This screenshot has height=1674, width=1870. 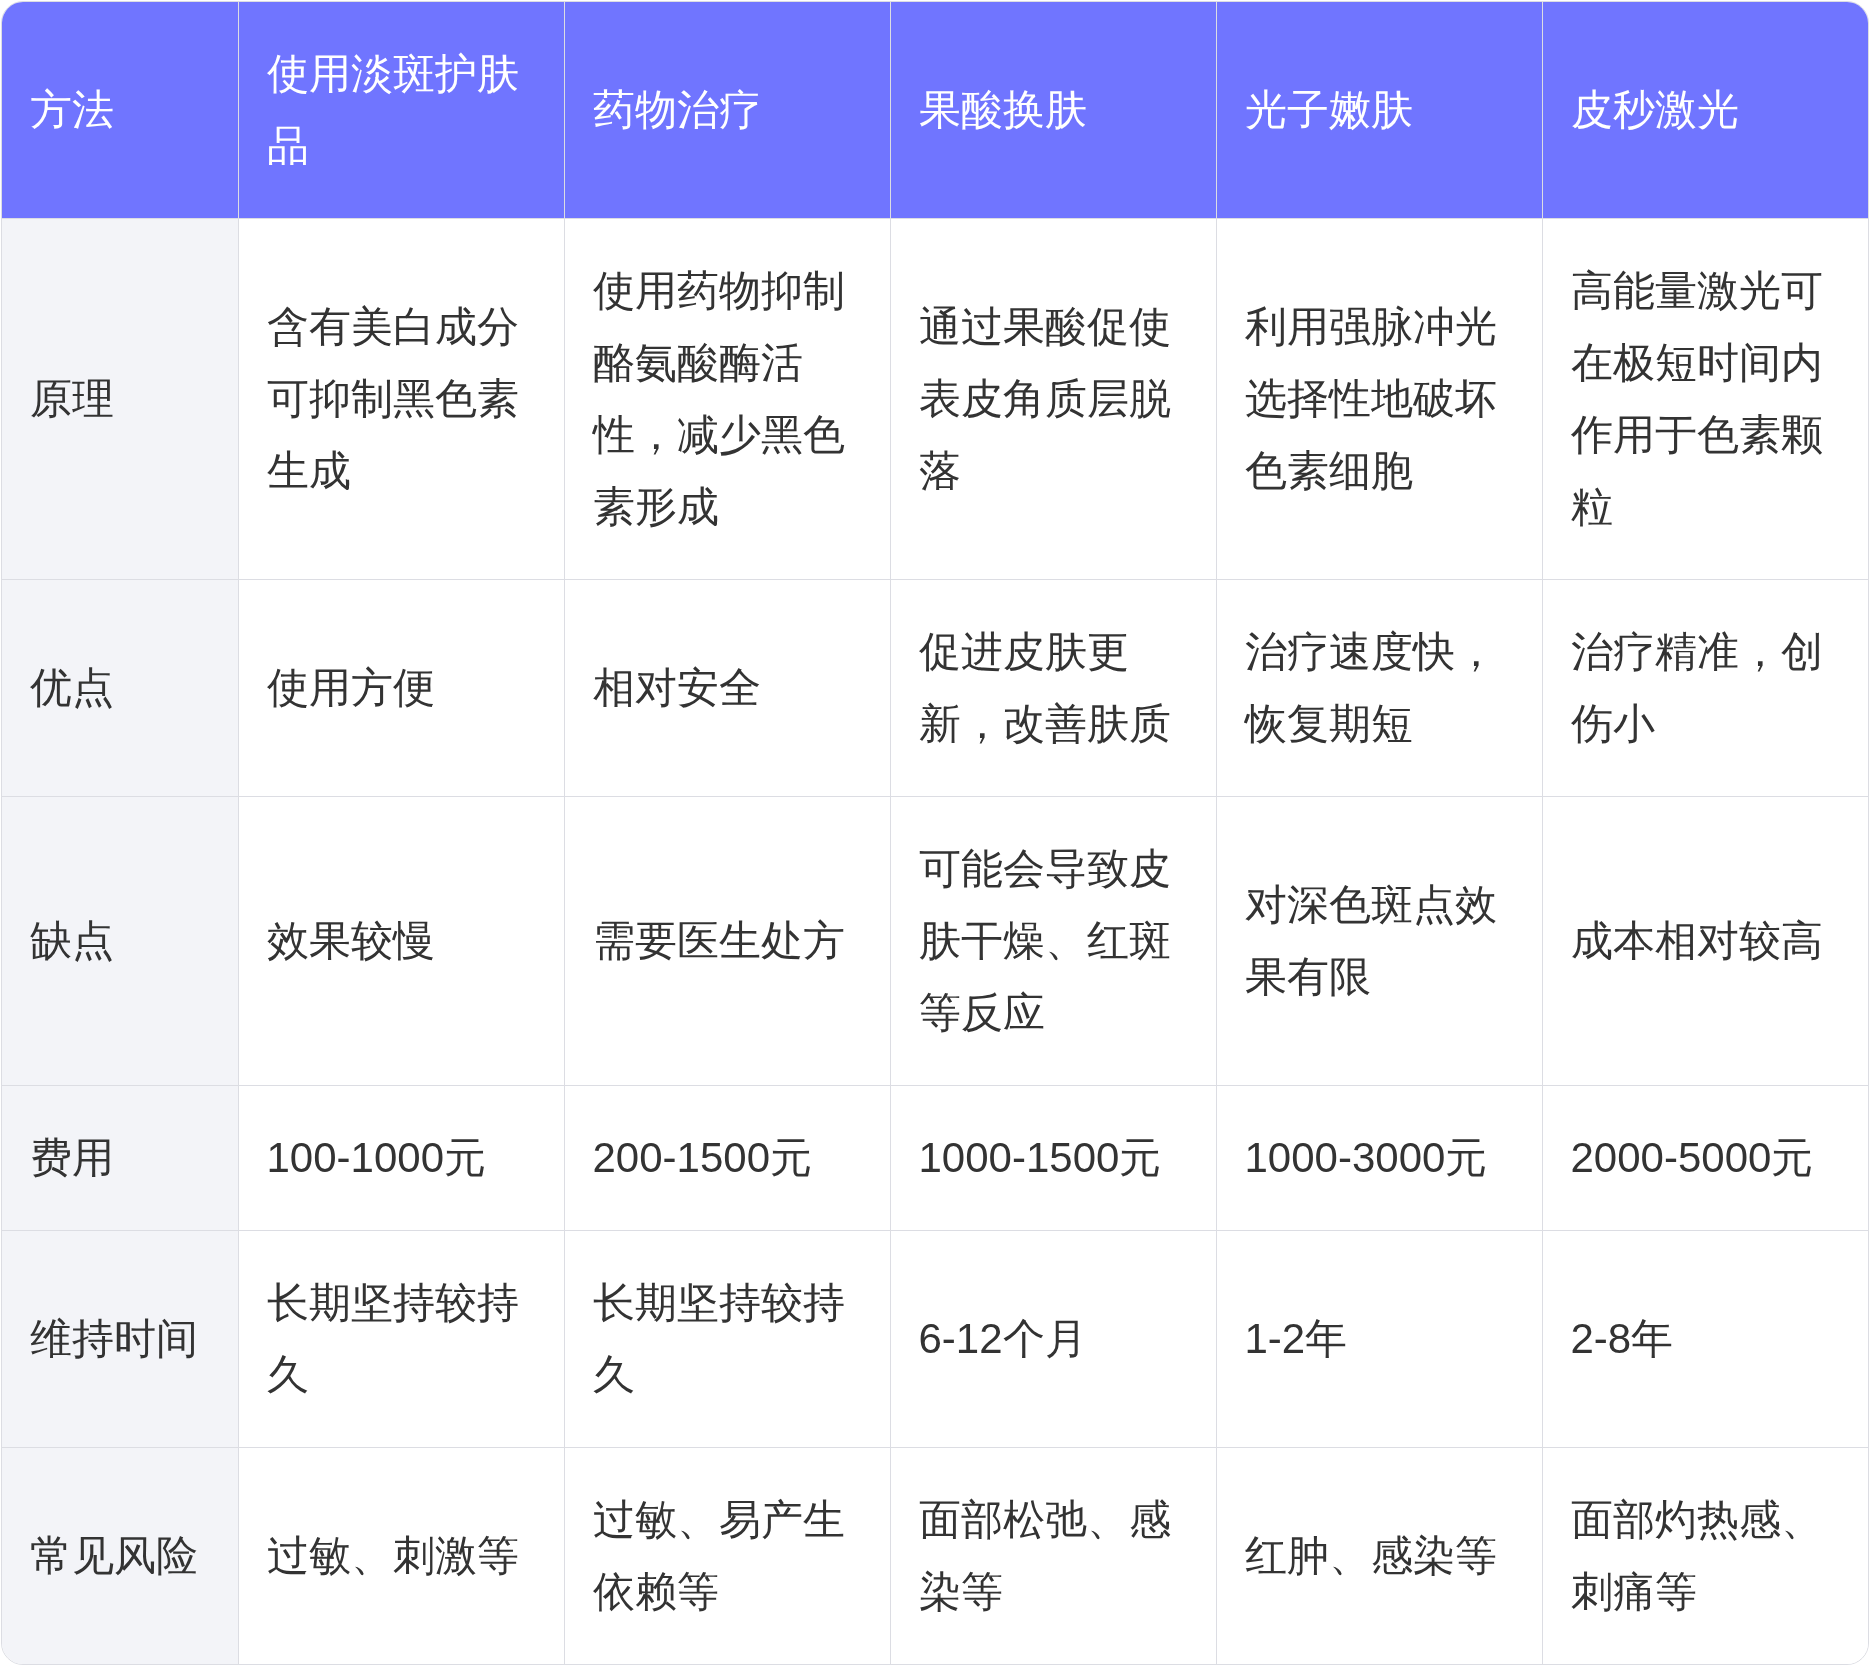 What do you see at coordinates (1379, 1555) in the screenshot?
I see `table-cell: 红肿、感染等` at bounding box center [1379, 1555].